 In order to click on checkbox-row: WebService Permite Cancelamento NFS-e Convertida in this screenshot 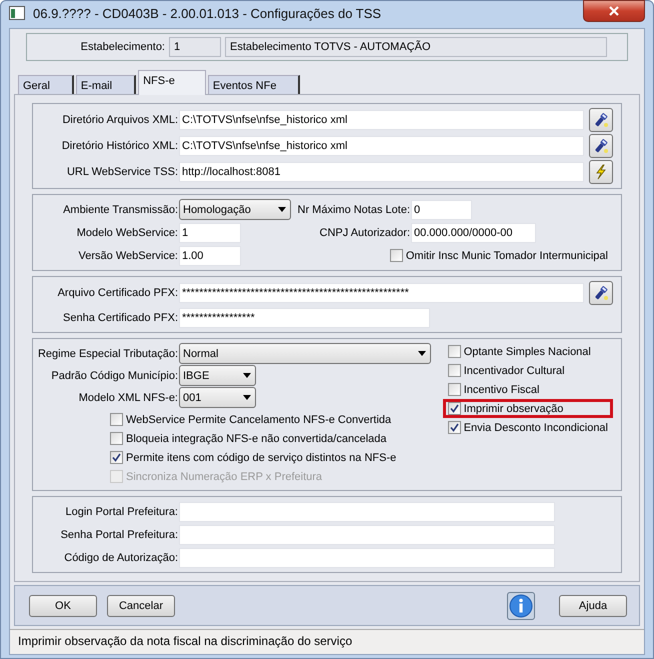, I will do `click(273, 419)`.